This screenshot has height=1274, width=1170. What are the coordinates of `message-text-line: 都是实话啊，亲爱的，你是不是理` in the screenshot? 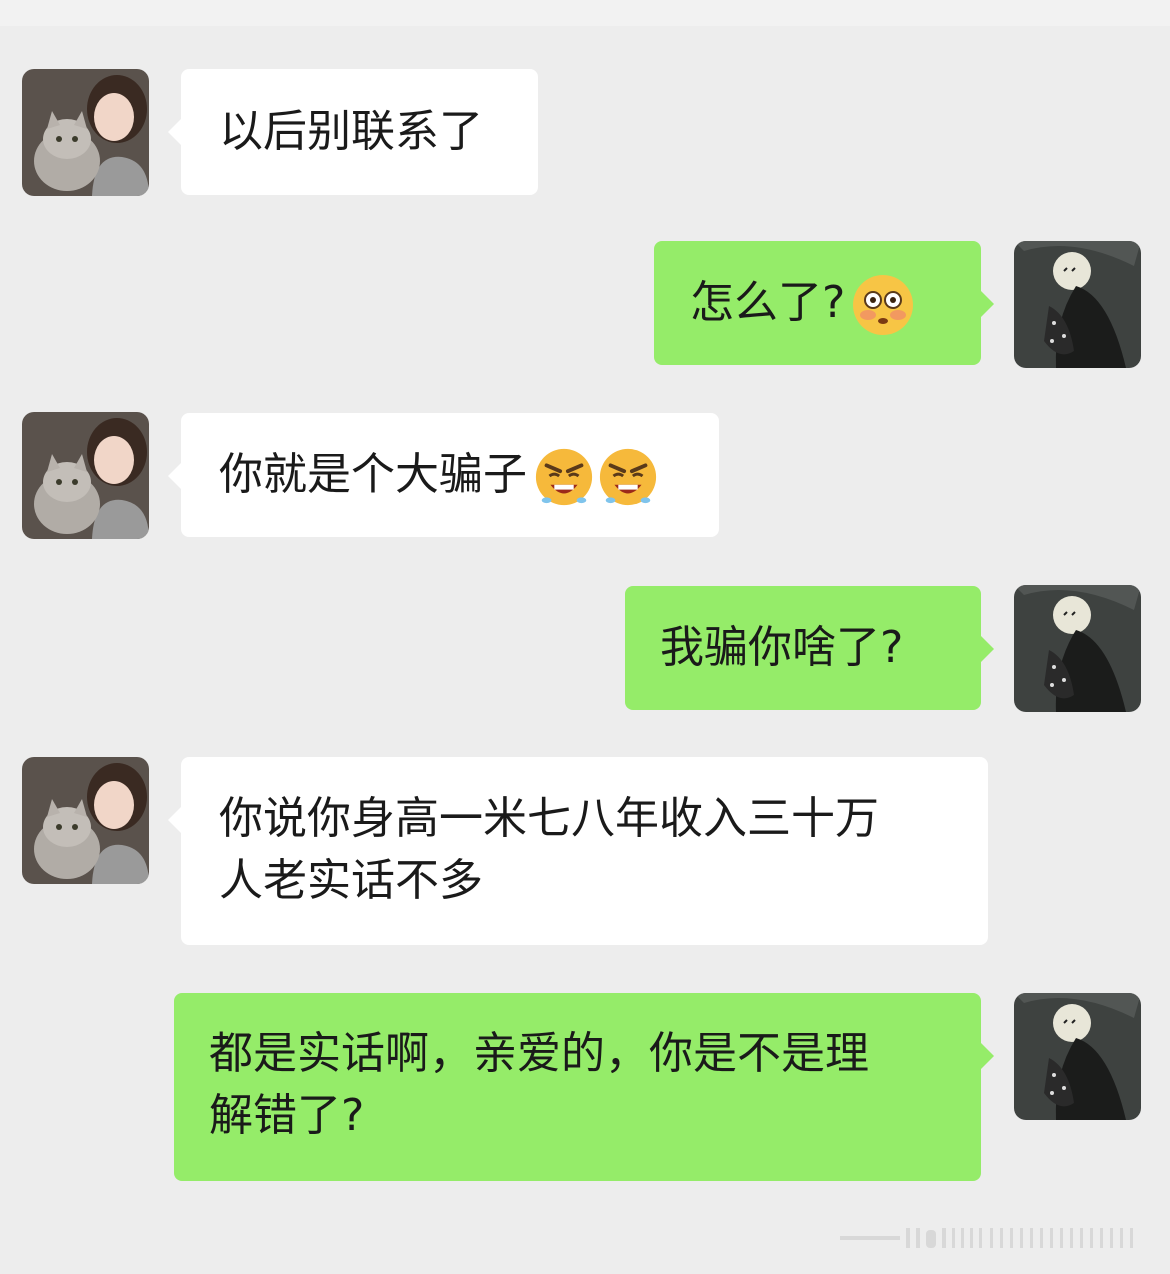 It's located at (539, 1053).